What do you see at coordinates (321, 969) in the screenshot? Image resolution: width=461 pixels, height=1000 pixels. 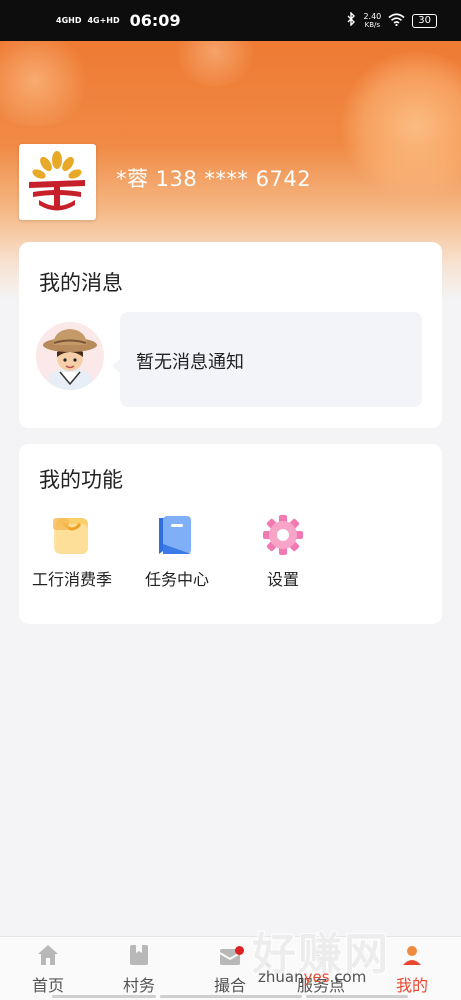 I see `tab-service-point: 服务点` at bounding box center [321, 969].